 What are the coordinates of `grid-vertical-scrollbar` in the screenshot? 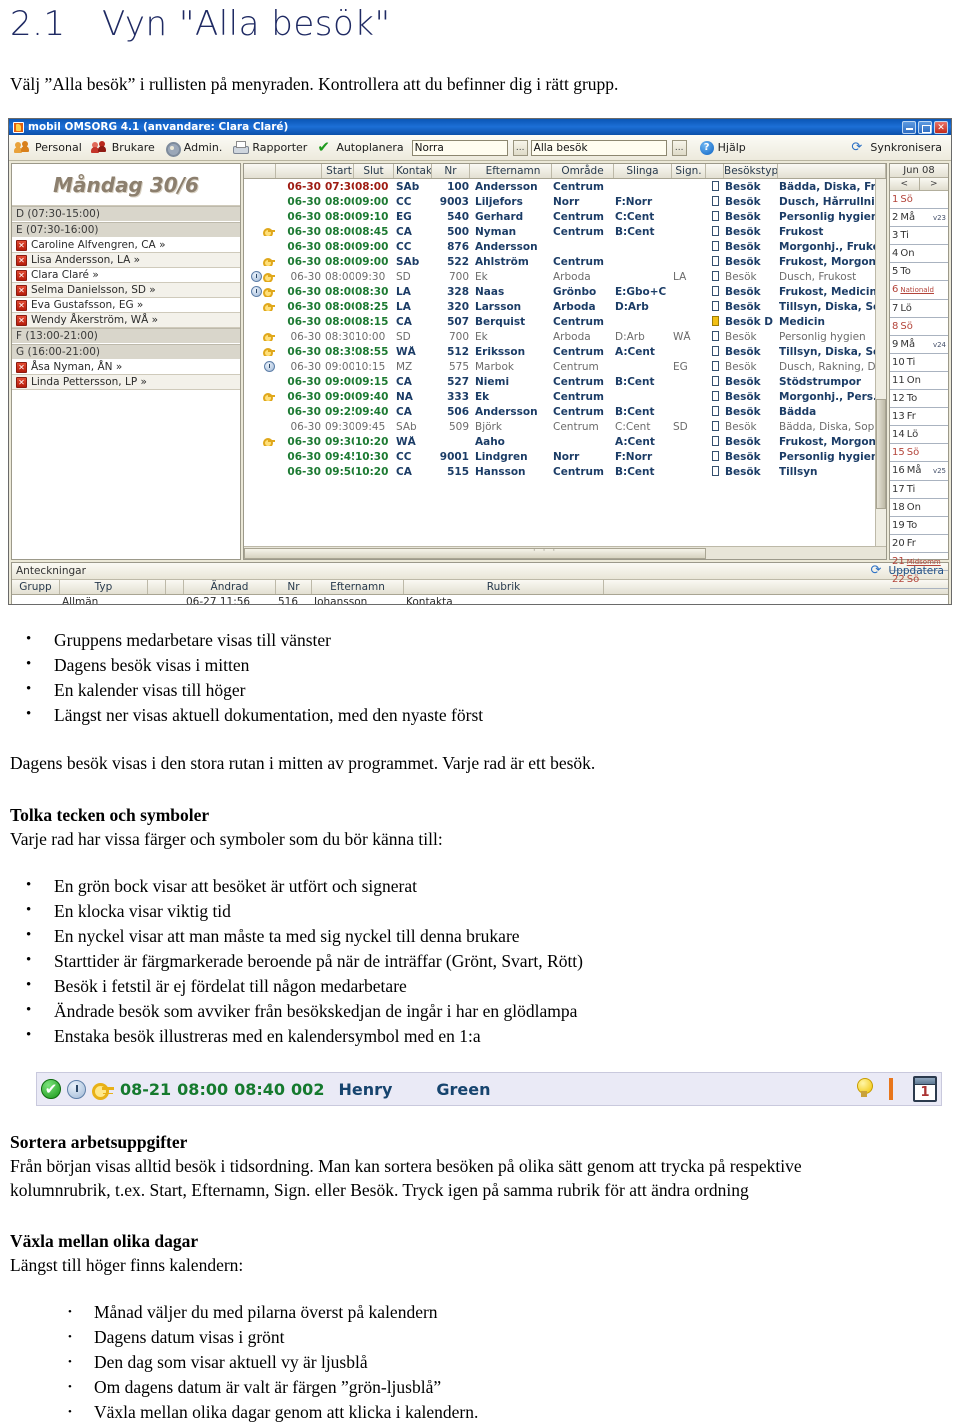 It's located at (880, 362).